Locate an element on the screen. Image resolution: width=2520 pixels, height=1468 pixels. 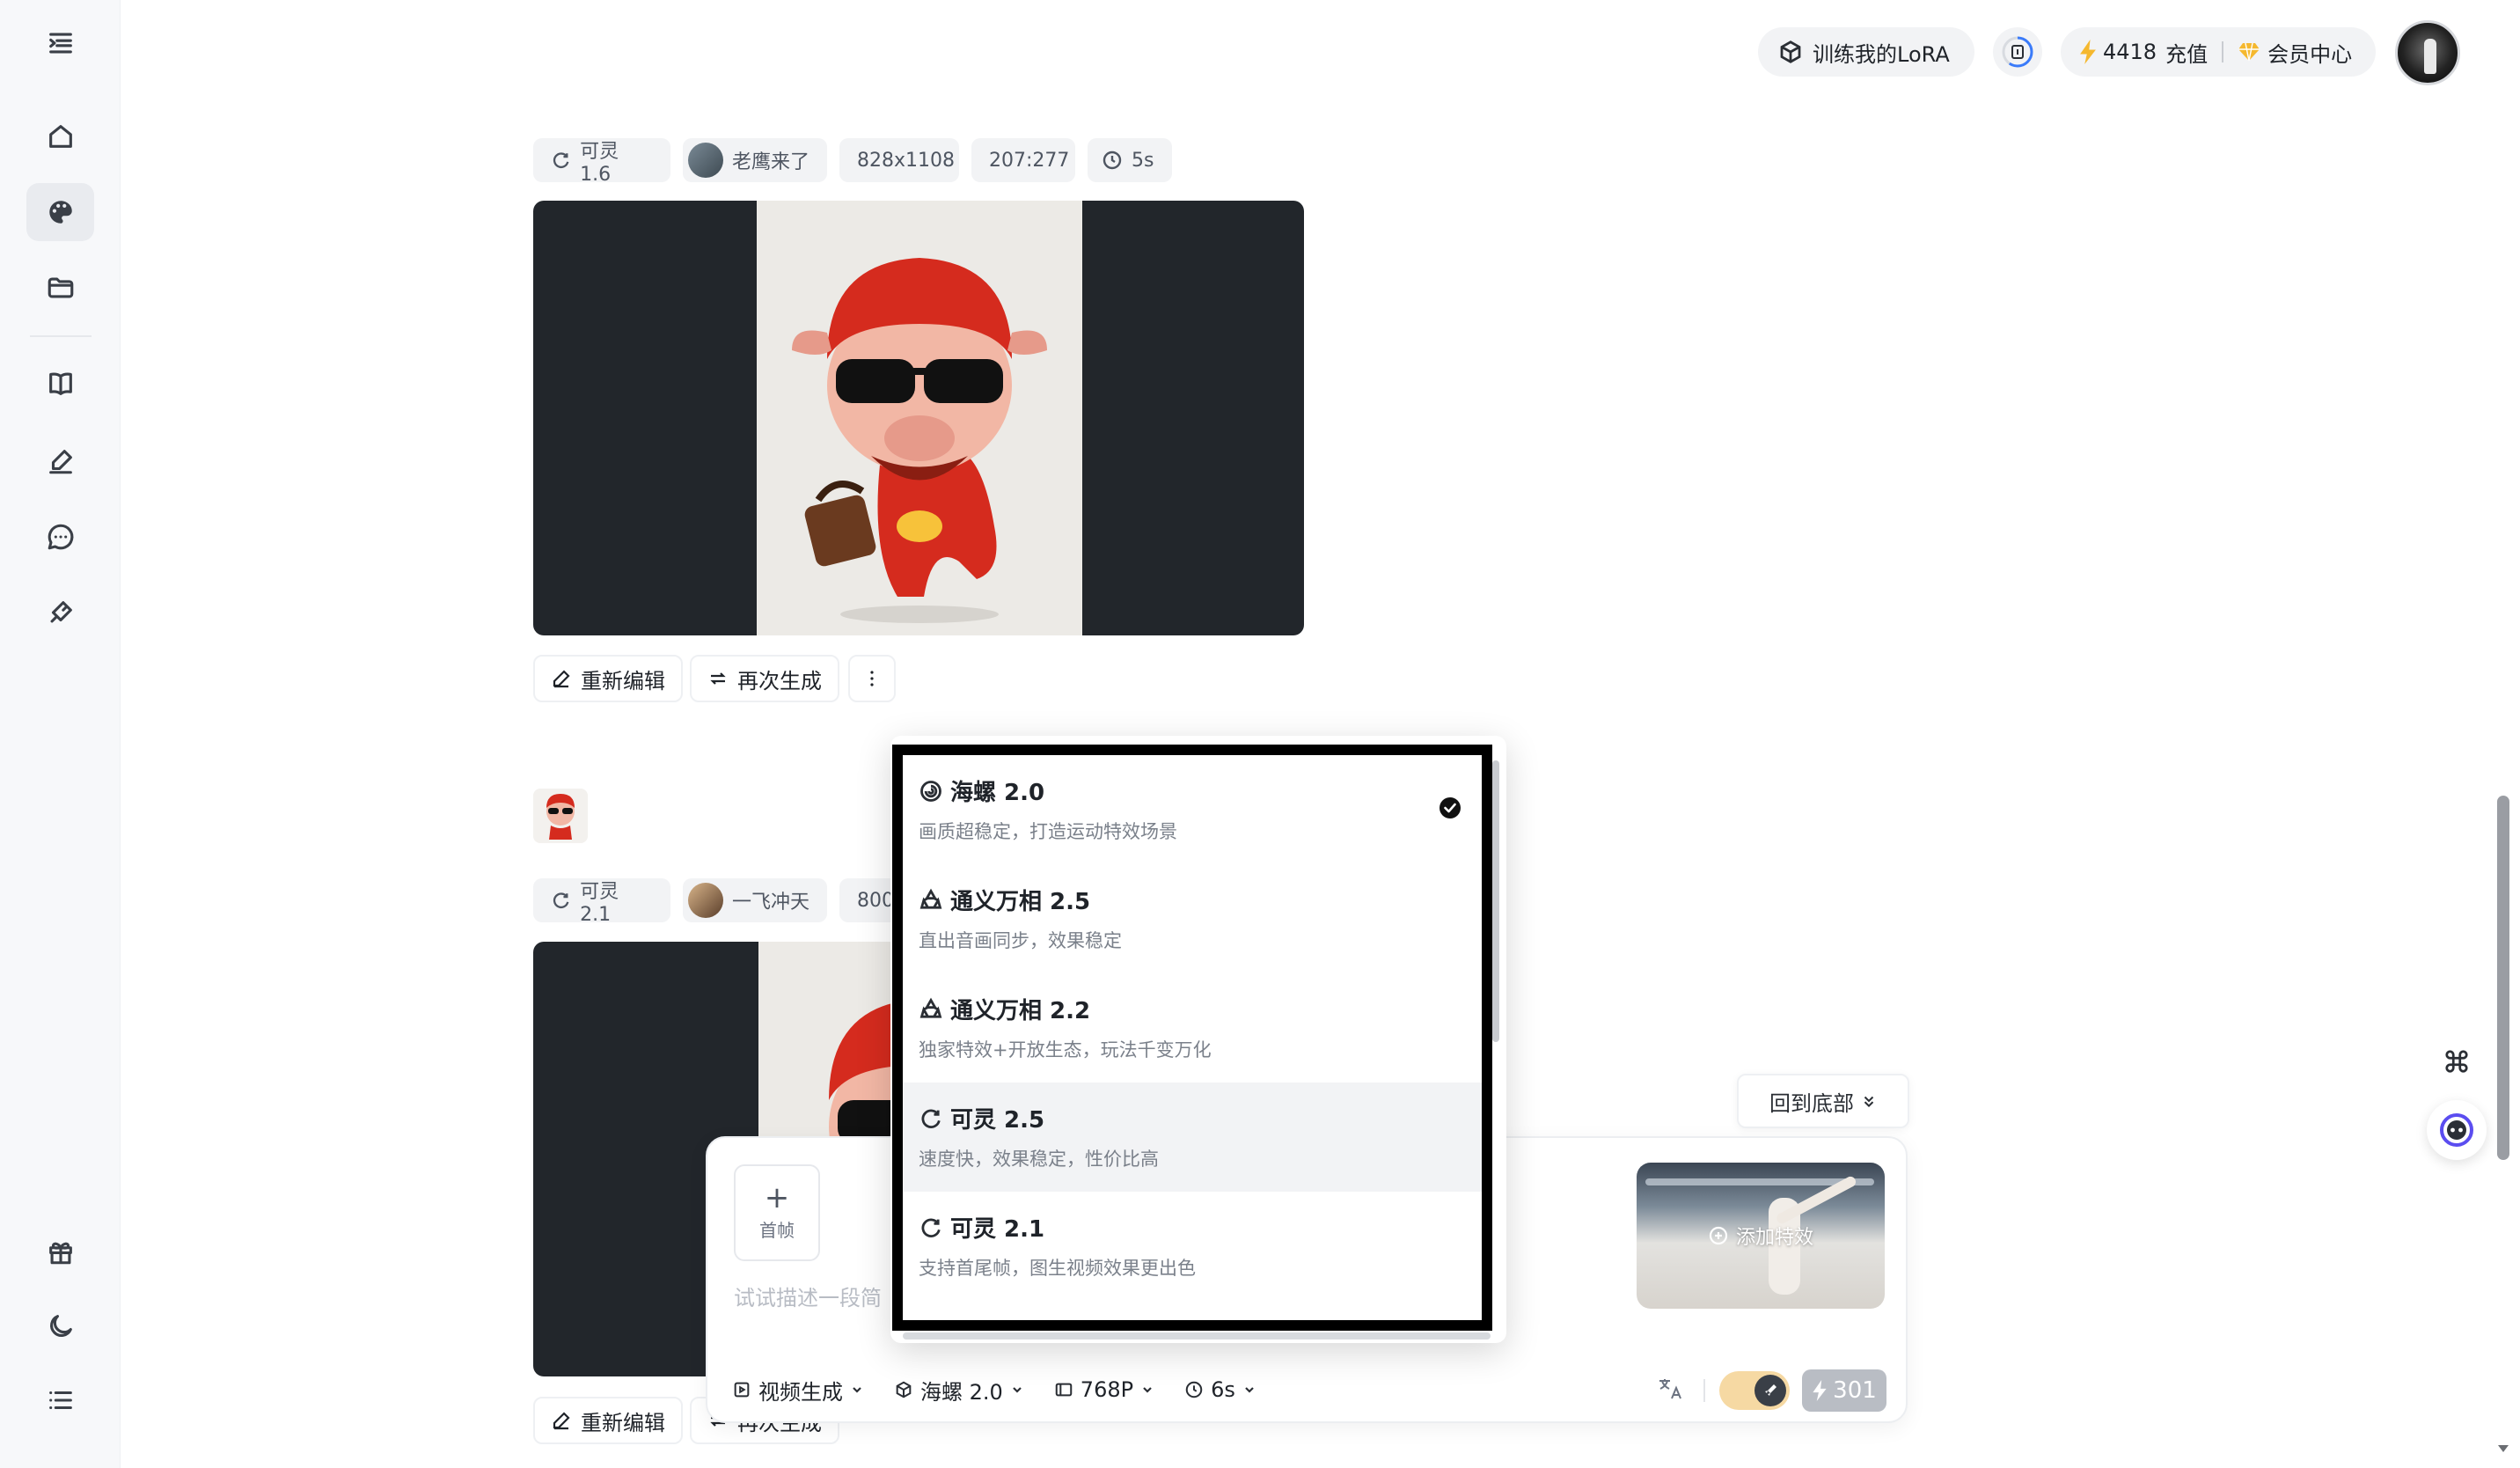
prompt-input: 试试描述一段简 is located at coordinates (808, 1296).